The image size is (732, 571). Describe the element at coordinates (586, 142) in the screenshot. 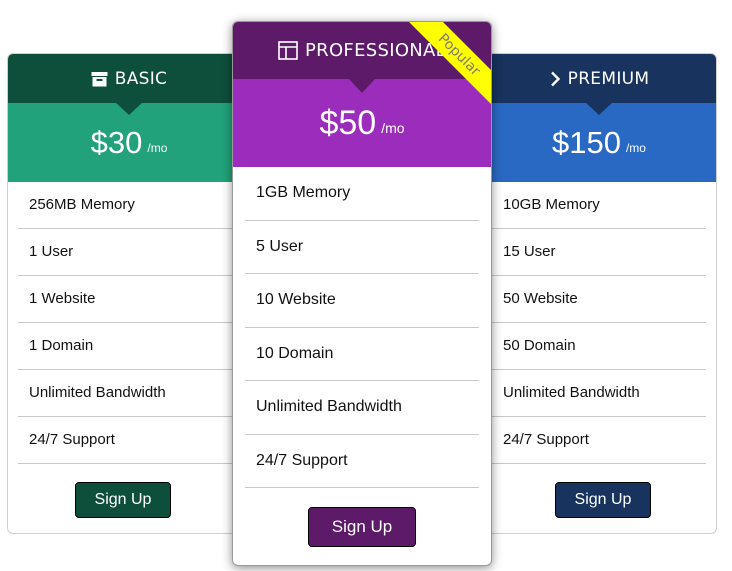

I see `price-amount: $150` at that location.